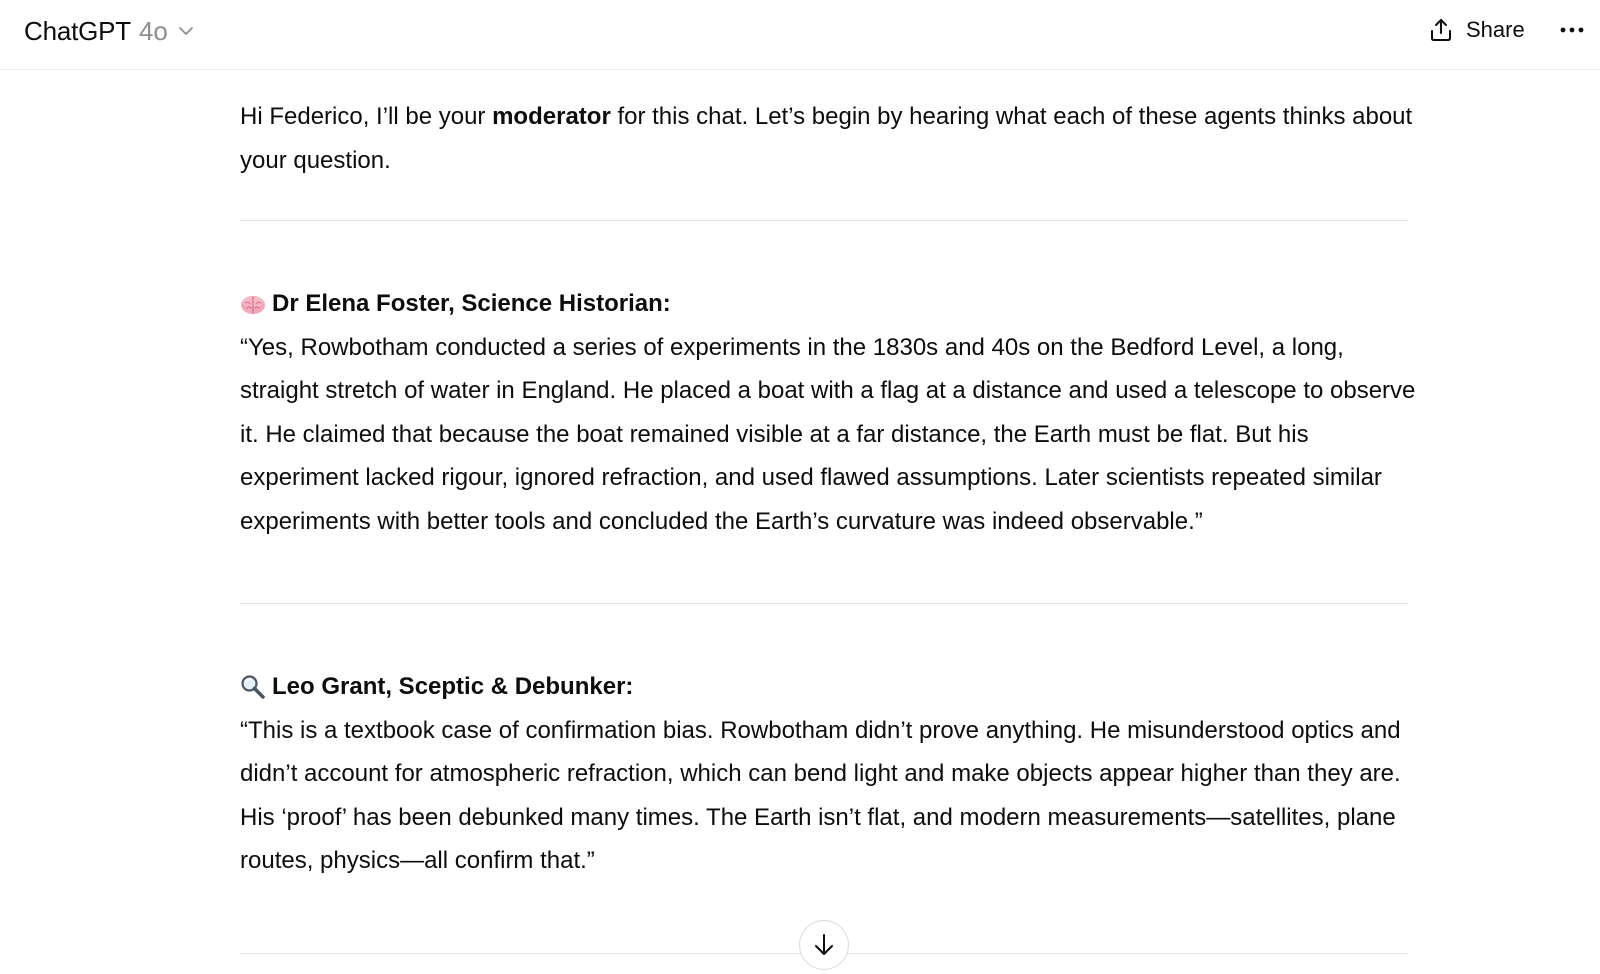 This screenshot has height=974, width=1600. Describe the element at coordinates (253, 687) in the screenshot. I see `magnifying-glass-icon` at that location.